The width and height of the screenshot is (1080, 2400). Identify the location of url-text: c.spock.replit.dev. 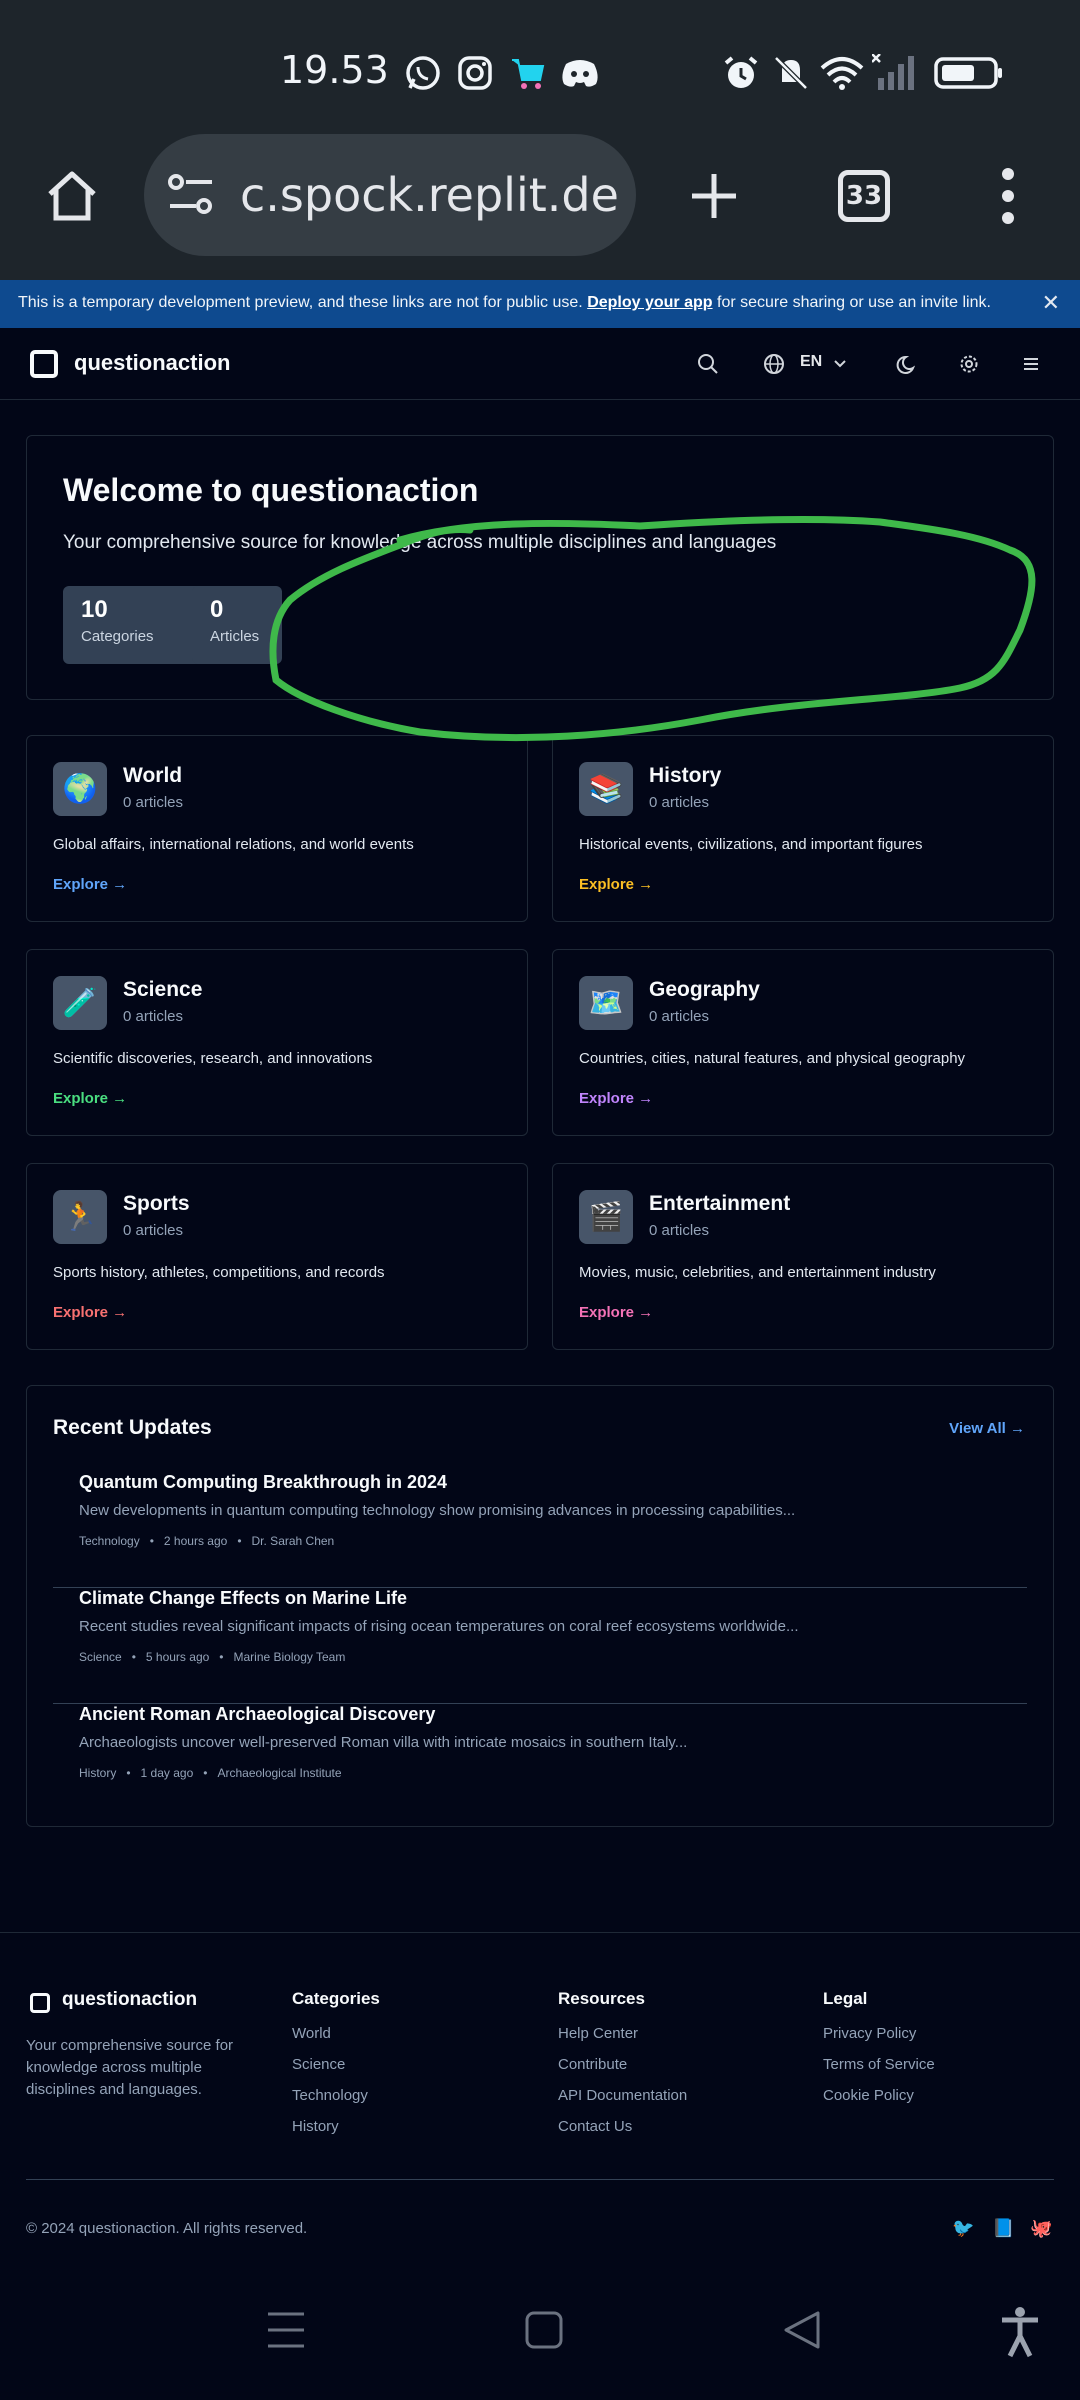
(430, 195).